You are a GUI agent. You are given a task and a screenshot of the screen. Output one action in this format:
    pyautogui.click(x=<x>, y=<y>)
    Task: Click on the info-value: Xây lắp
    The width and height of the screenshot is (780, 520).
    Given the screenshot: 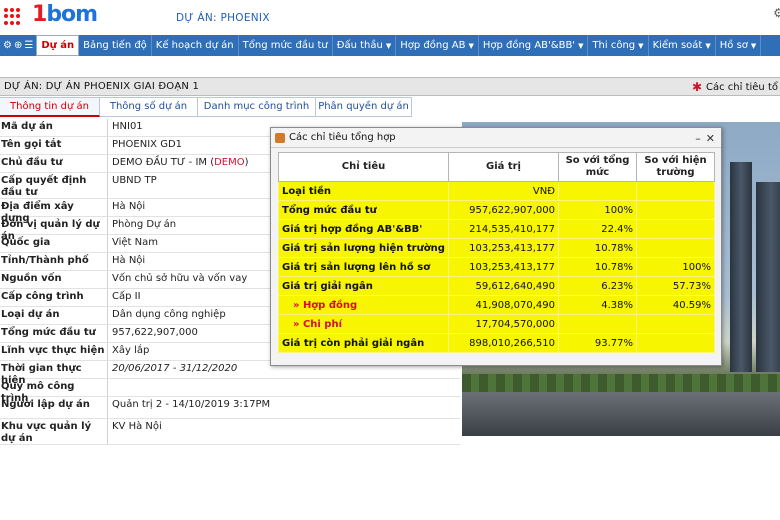 What is the action you would take?
    pyautogui.click(x=131, y=350)
    